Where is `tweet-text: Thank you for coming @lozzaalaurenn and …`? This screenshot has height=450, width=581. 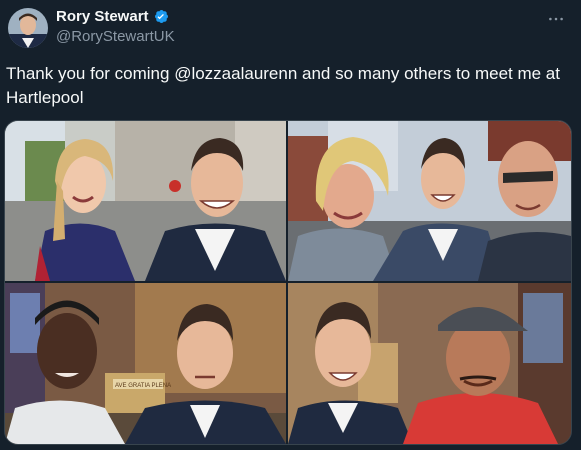
tweet-text: Thank you for coming @lozzaalaurenn and … is located at coordinates (283, 85).